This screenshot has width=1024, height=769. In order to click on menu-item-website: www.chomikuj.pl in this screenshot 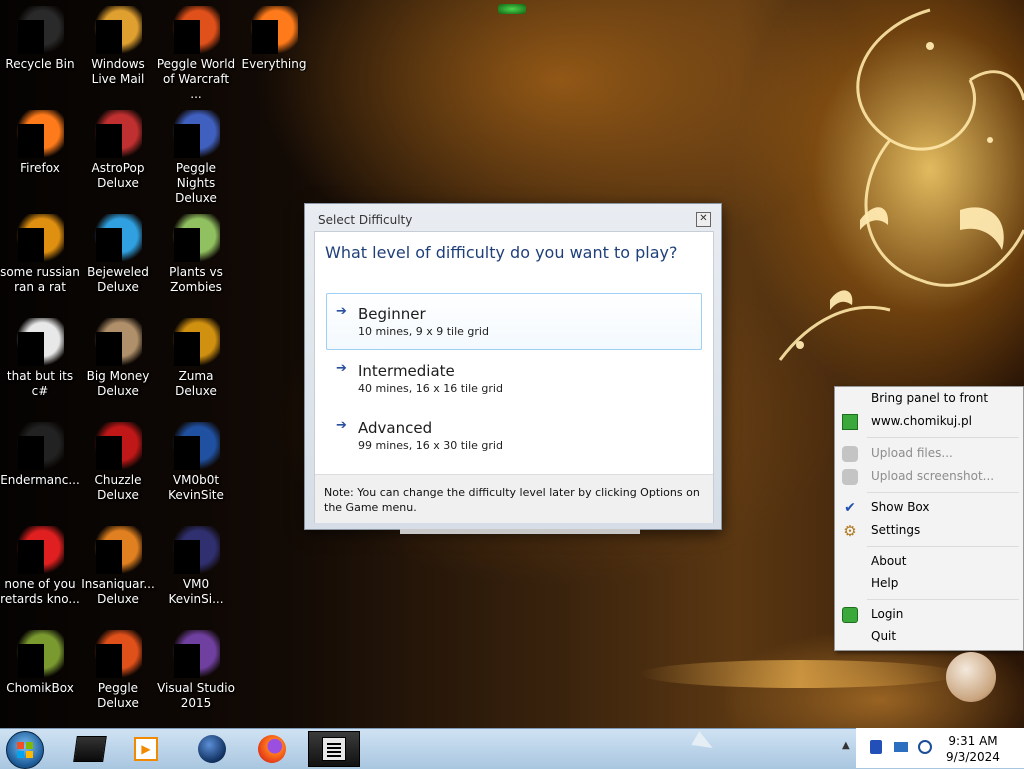, I will do `click(929, 422)`.